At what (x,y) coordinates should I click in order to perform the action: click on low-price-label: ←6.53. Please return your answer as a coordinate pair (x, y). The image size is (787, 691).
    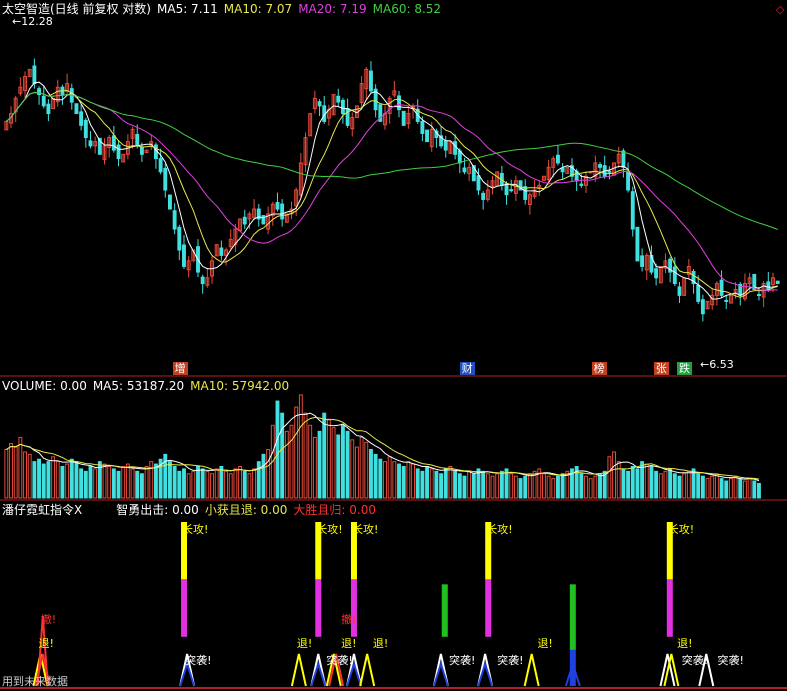
    Looking at the image, I should click on (717, 364).